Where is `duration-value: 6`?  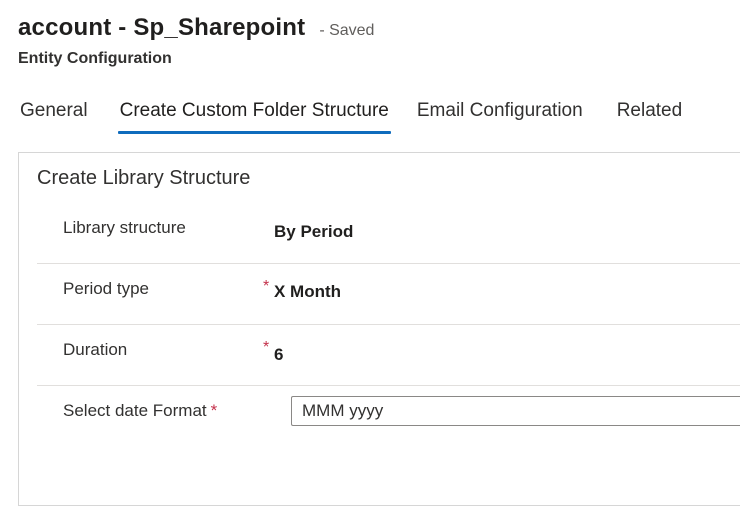
duration-value: 6 is located at coordinates (278, 355).